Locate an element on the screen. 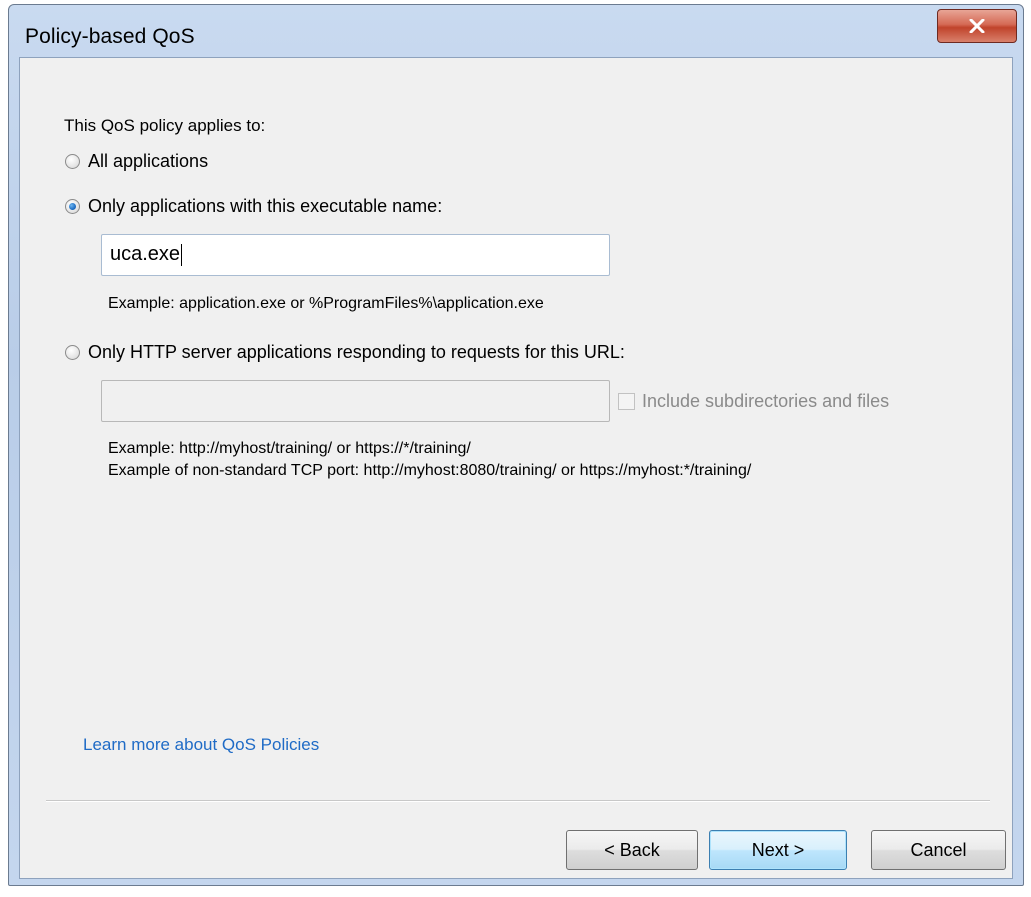 The width and height of the screenshot is (1031, 897). include-subdirectories-checkbox: Include subdirectories and files is located at coordinates (753, 401).